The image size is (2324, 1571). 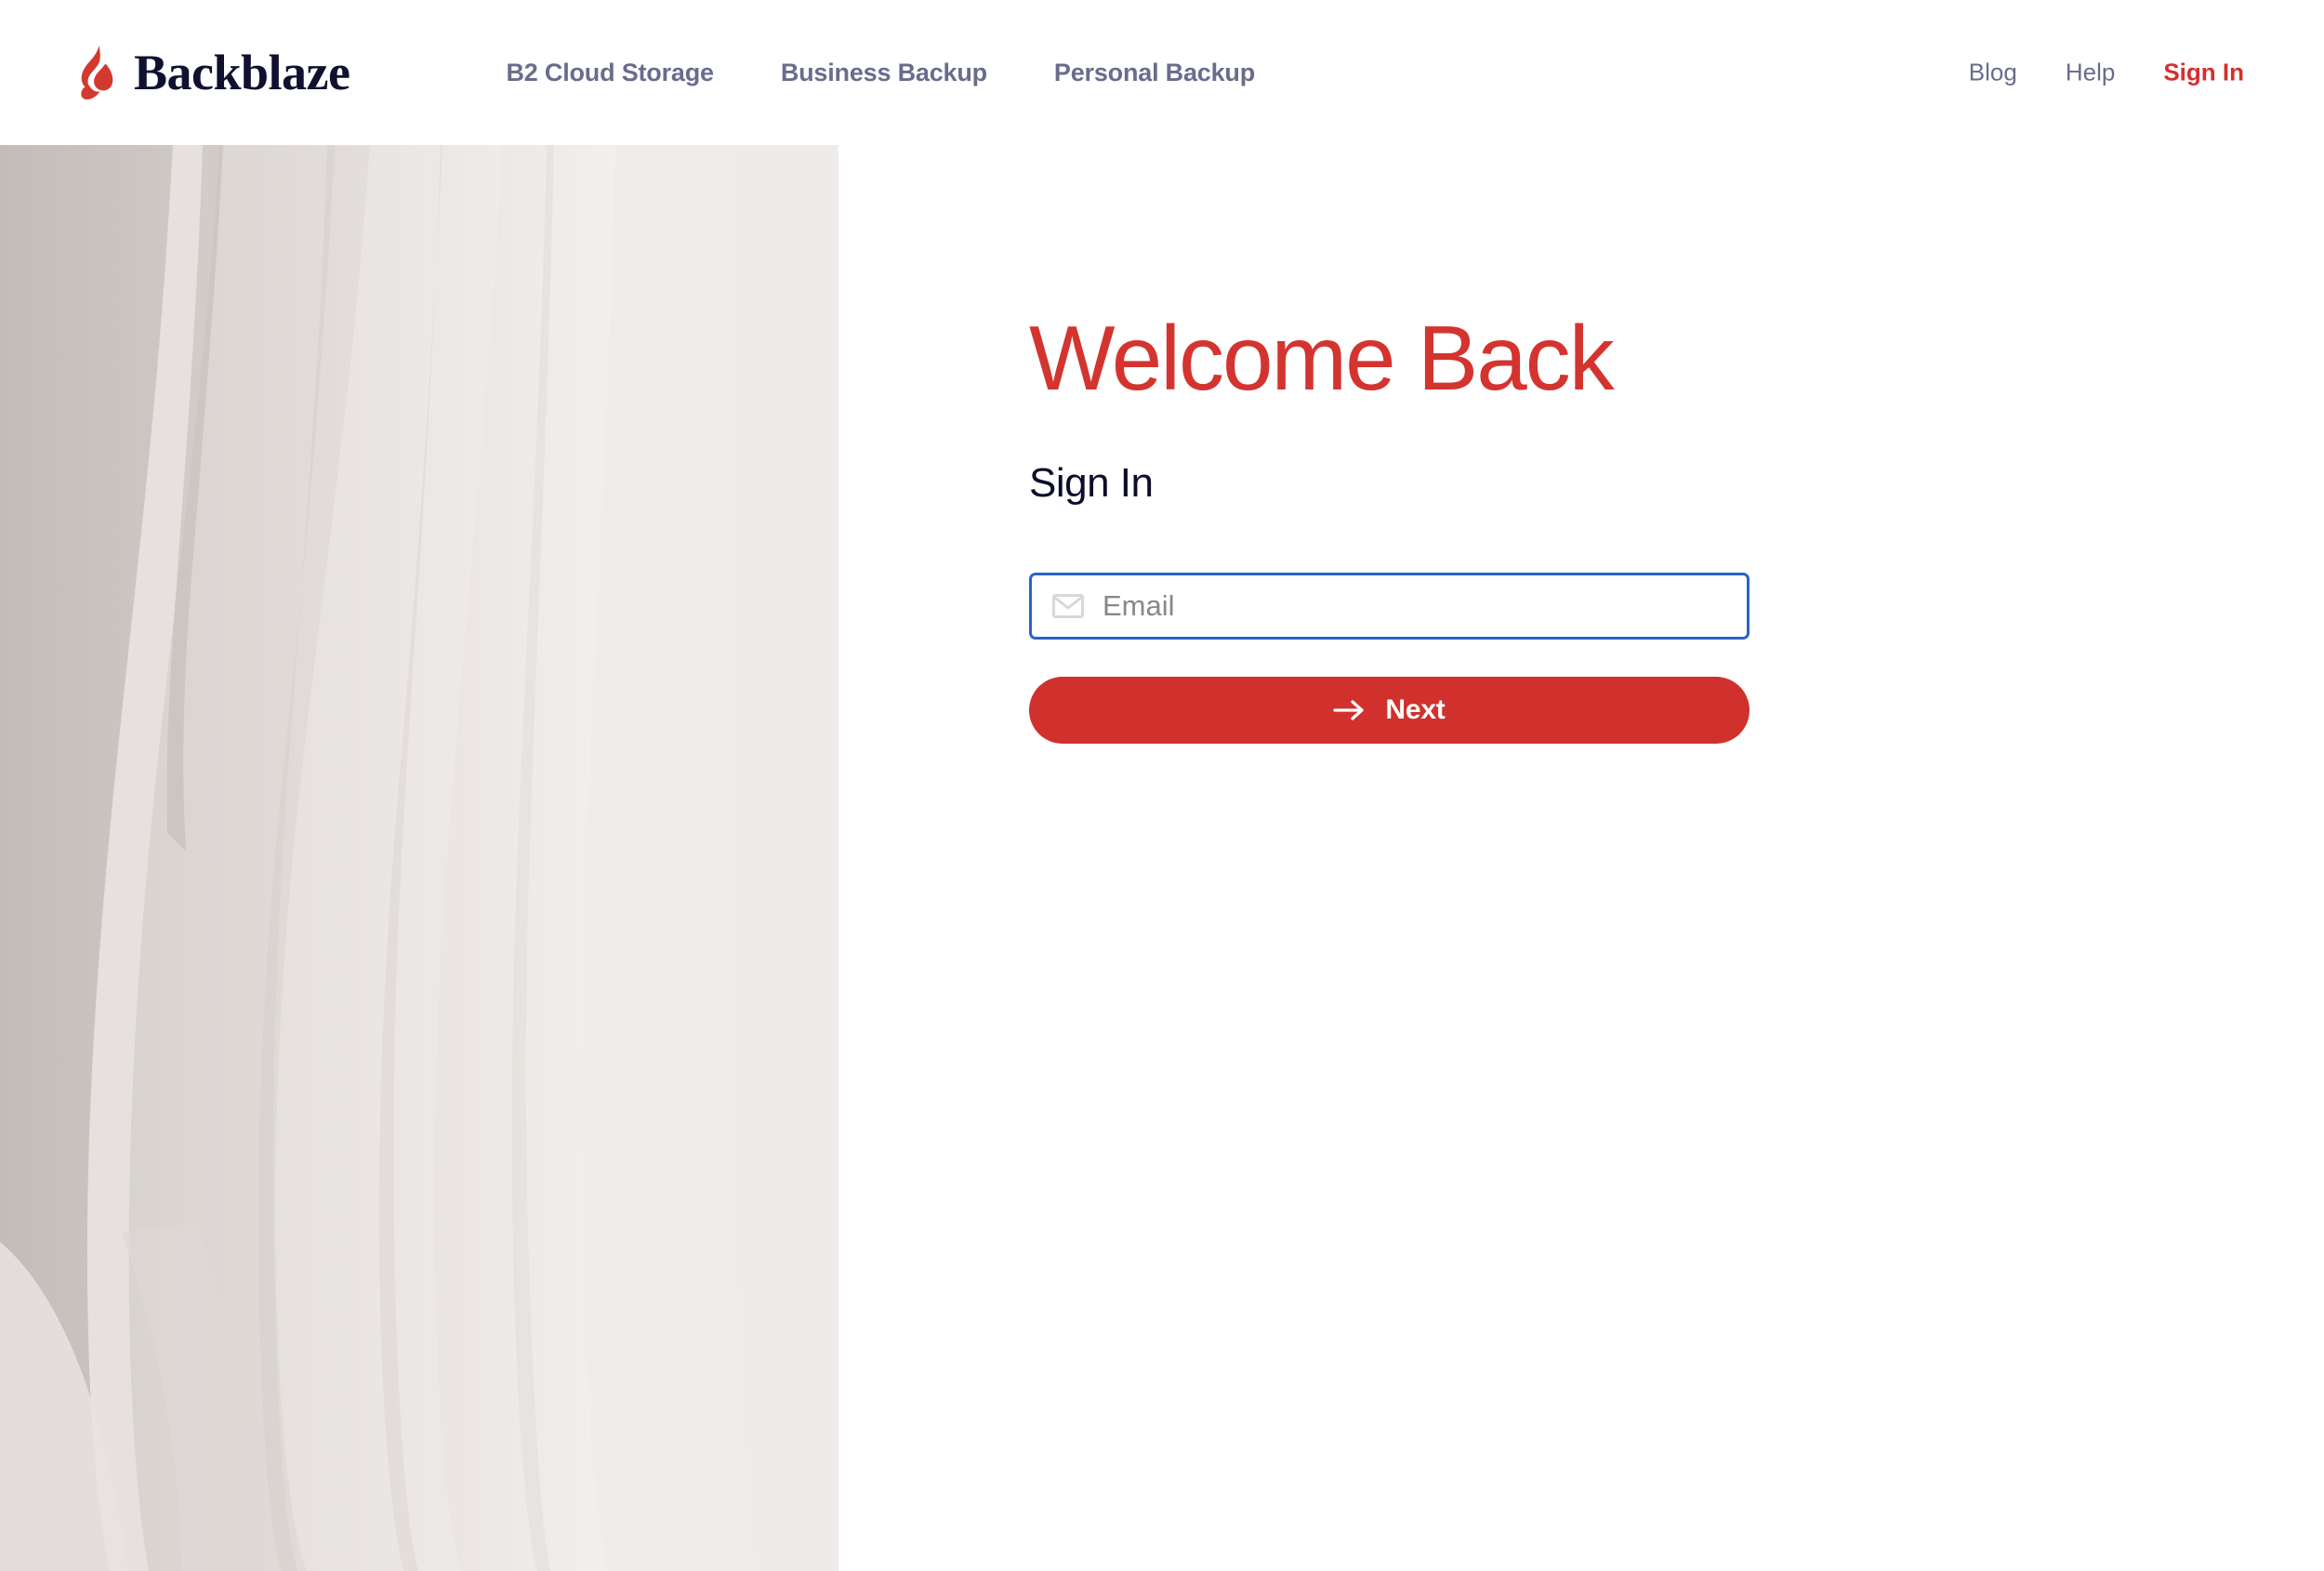 I want to click on utility-navigation: Blog Help Sign In, so click(x=2106, y=73).